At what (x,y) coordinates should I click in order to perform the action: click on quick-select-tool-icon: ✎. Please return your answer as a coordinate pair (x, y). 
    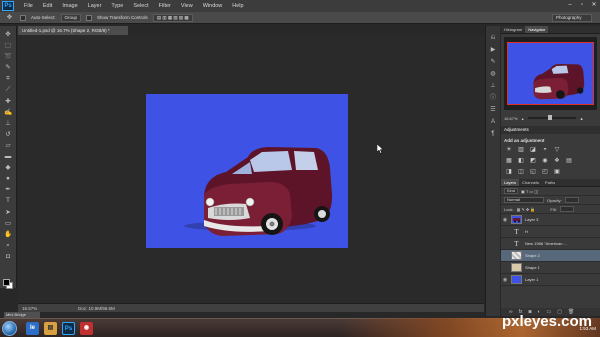
    Looking at the image, I should click on (8, 68).